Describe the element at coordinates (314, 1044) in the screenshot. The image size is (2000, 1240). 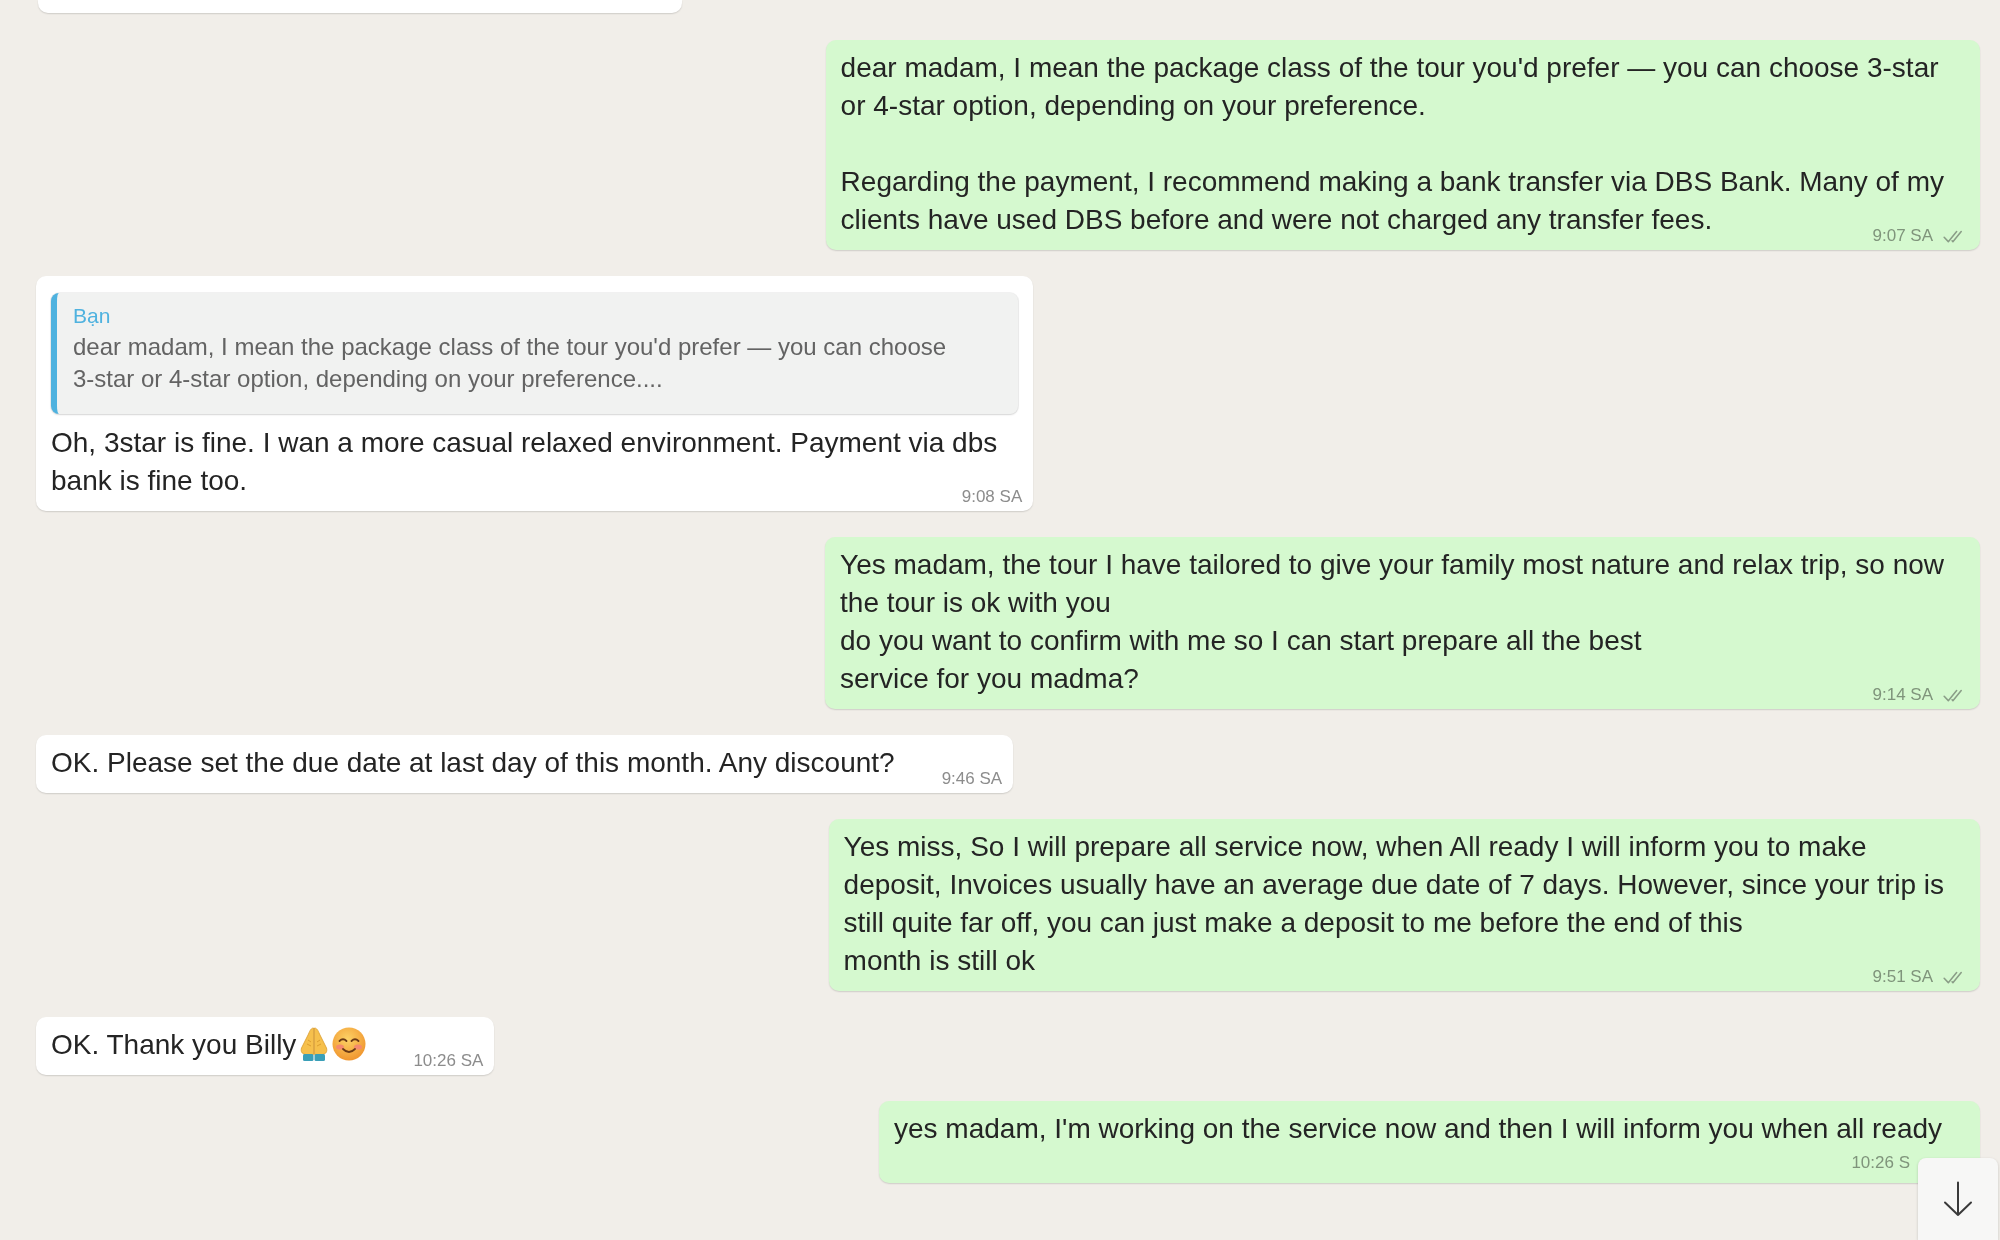
I see `folded-hands-icon` at that location.